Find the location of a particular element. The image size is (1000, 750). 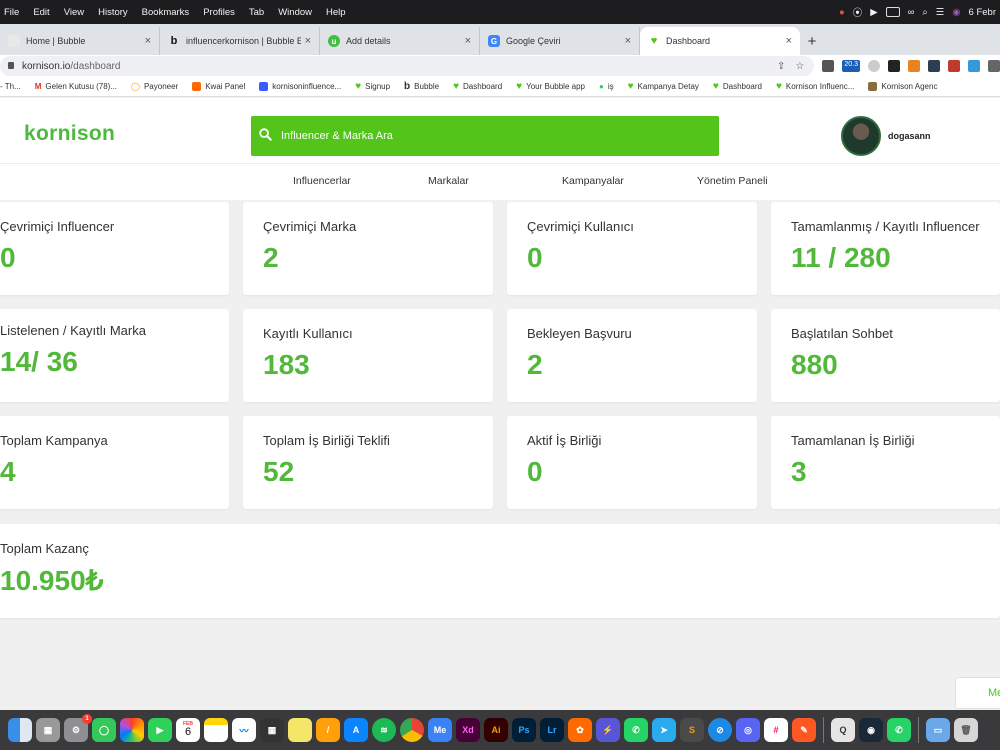

system-preferences-icon: ⚙ 1 is located at coordinates (78, 728).